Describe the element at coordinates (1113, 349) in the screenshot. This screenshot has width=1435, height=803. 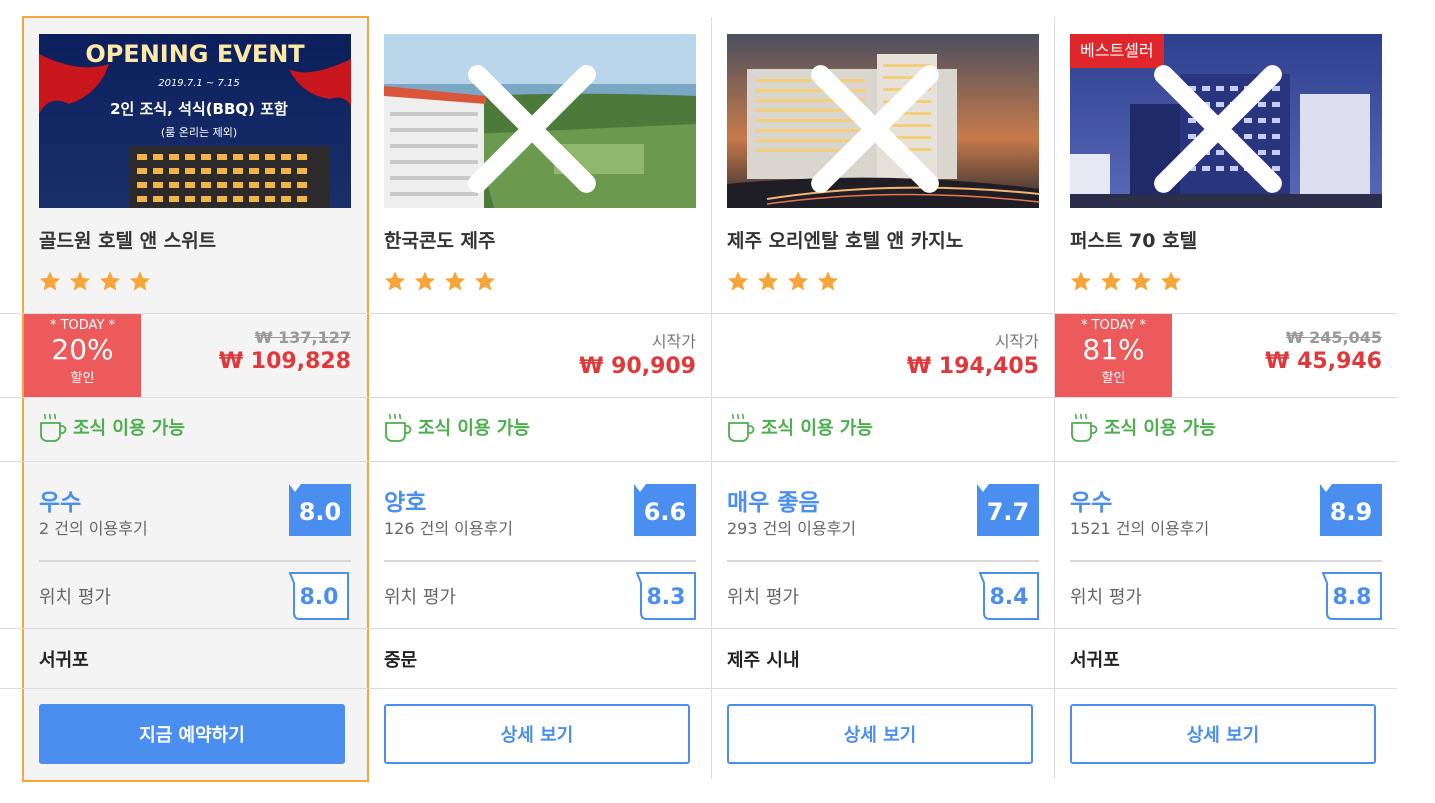
I see `discount-percent: 81%` at that location.